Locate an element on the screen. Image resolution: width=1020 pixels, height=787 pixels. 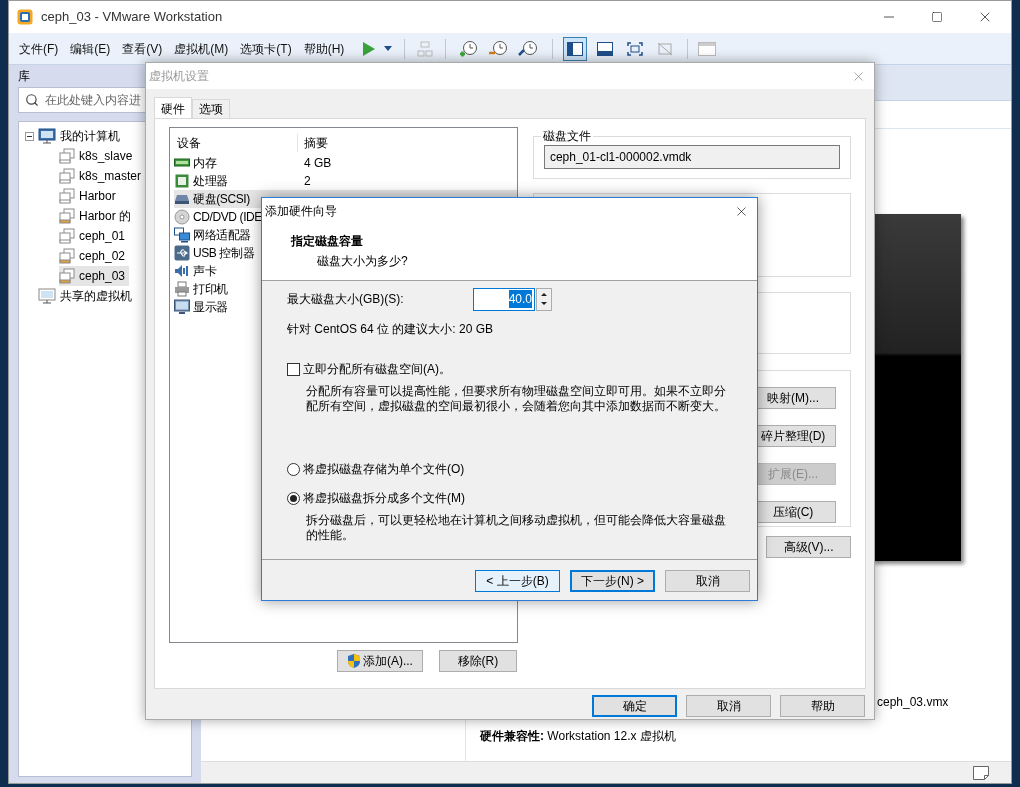
wizard-subheading: 磁盘大小为多少? is located at coordinates (362, 261).